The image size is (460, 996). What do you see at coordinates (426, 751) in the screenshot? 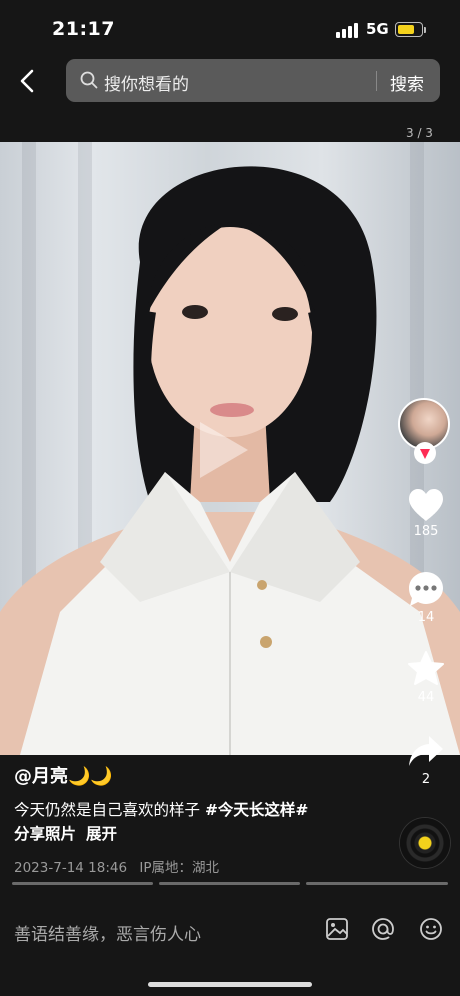
I see `share-icon` at bounding box center [426, 751].